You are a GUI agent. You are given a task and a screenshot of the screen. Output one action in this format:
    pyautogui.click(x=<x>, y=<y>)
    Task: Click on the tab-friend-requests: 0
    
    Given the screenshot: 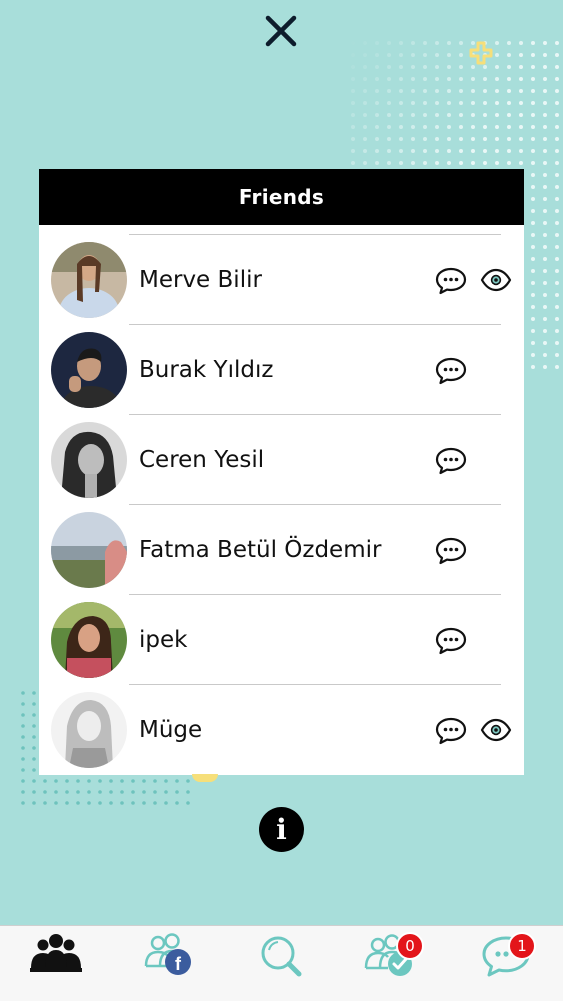 What is the action you would take?
    pyautogui.click(x=392, y=963)
    